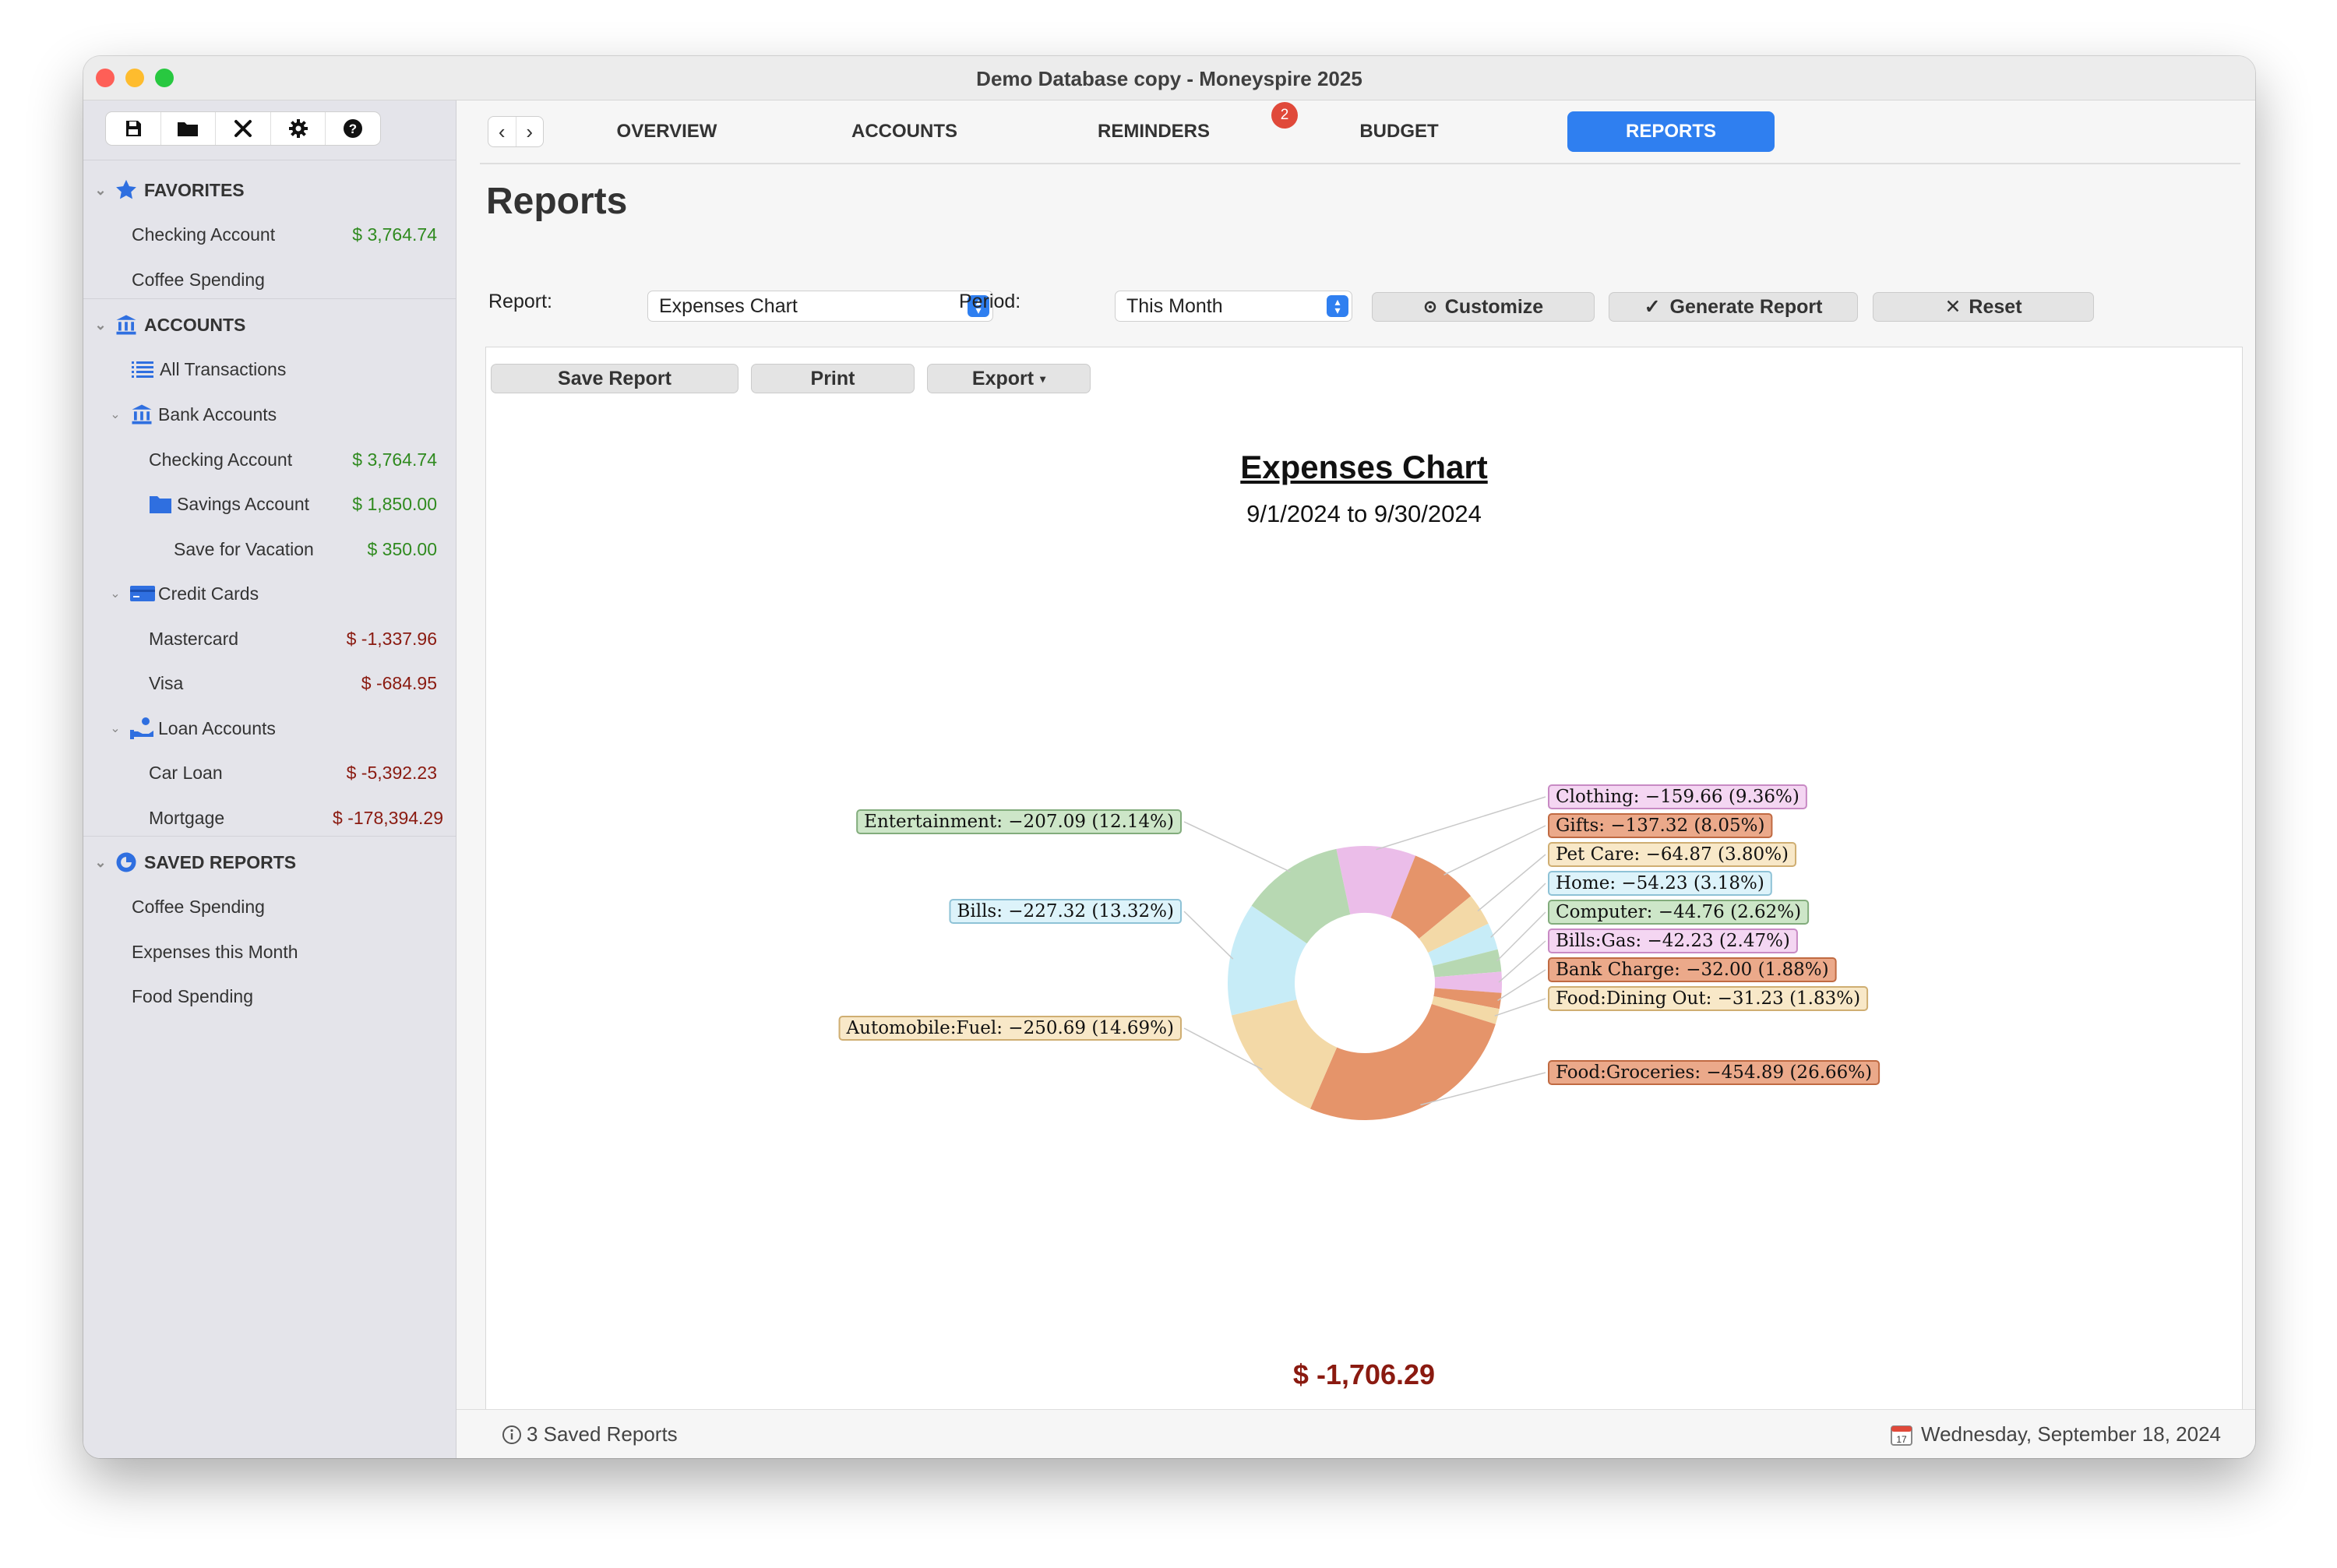 This screenshot has height=1568, width=2337. I want to click on tab-budget: BUDGET, so click(1399, 132).